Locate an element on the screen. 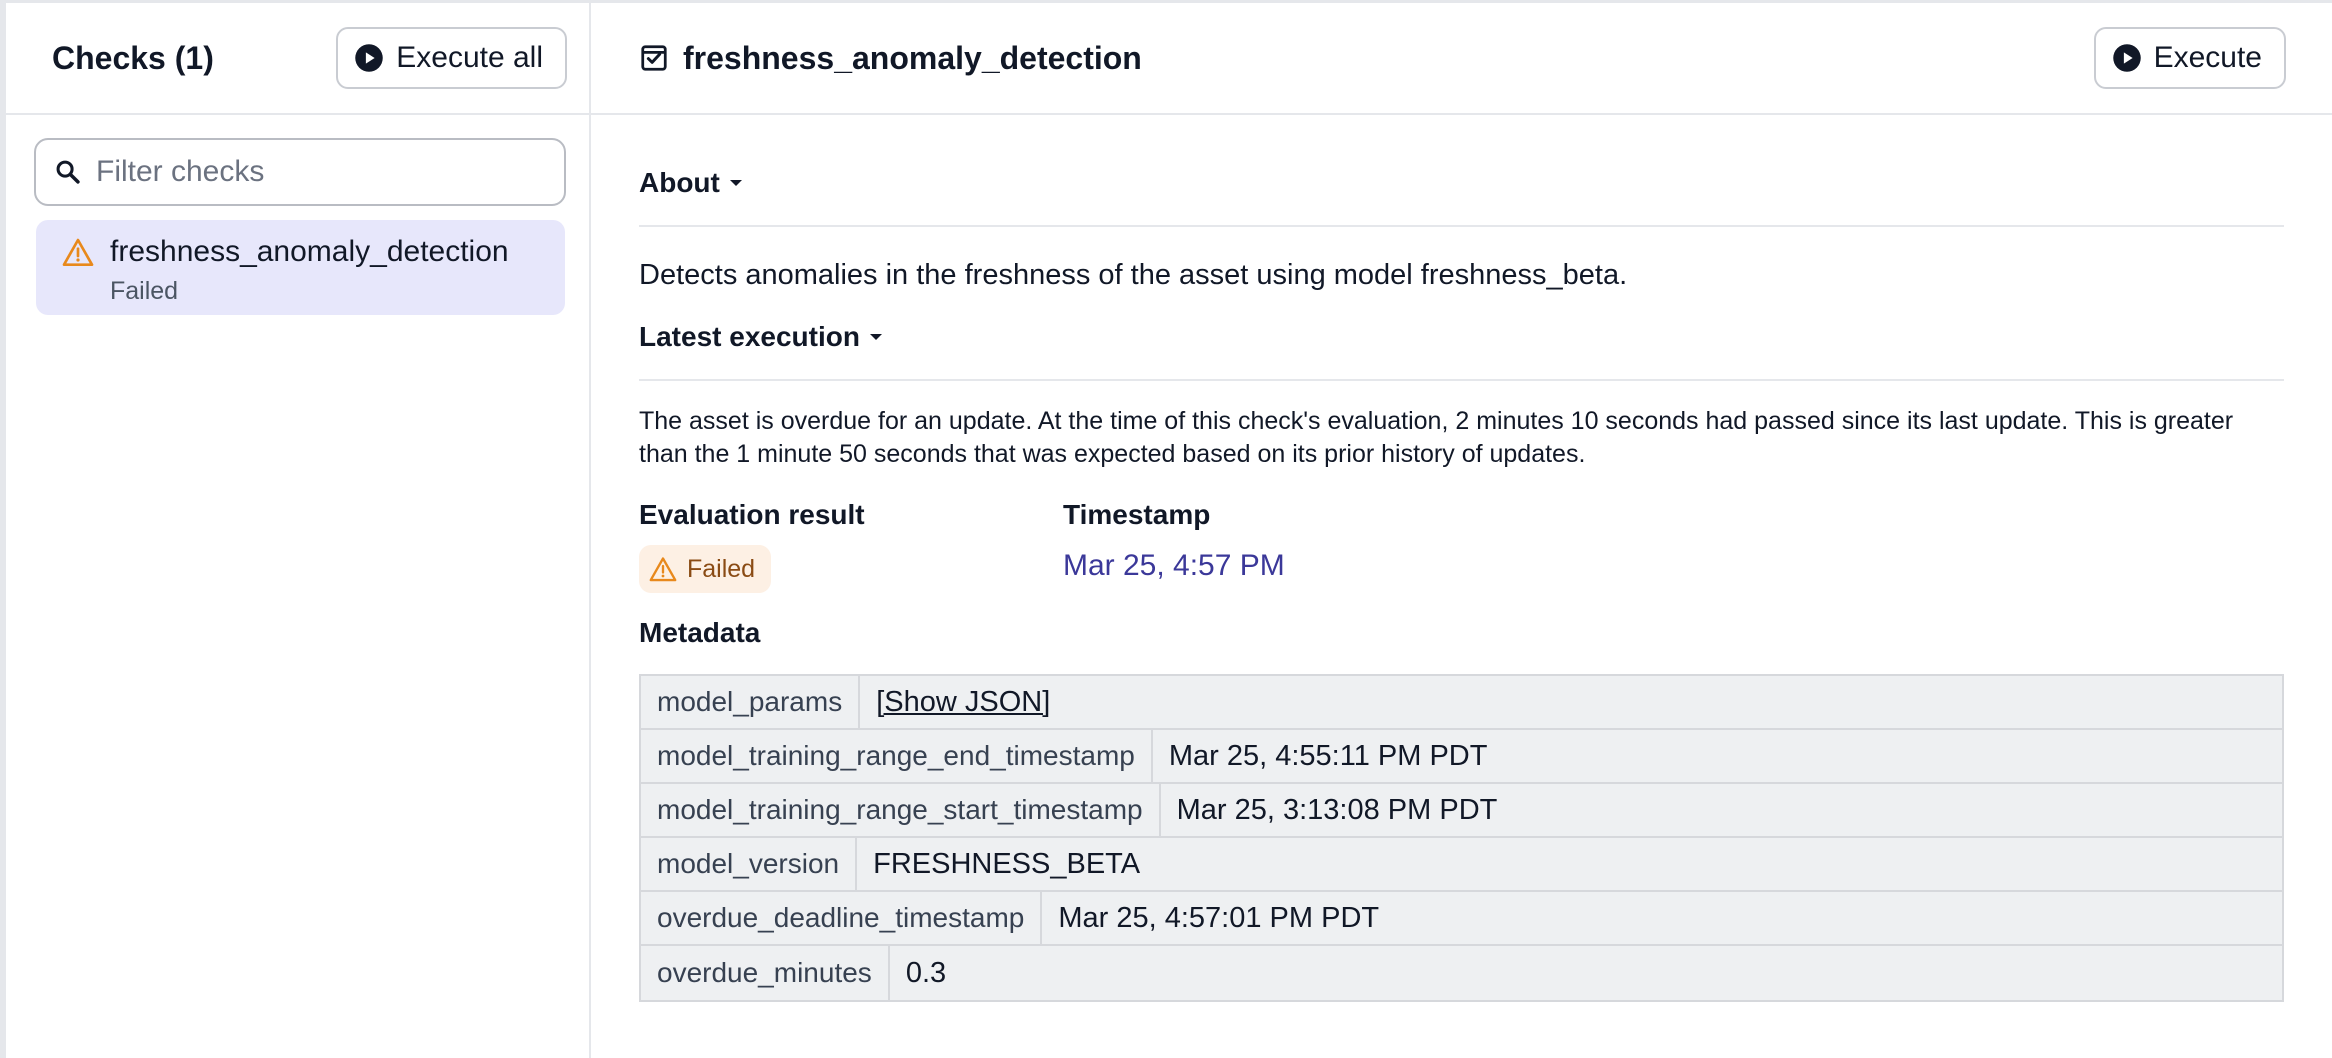 This screenshot has height=1058, width=2332. checkbox-checked-icon is located at coordinates (654, 58).